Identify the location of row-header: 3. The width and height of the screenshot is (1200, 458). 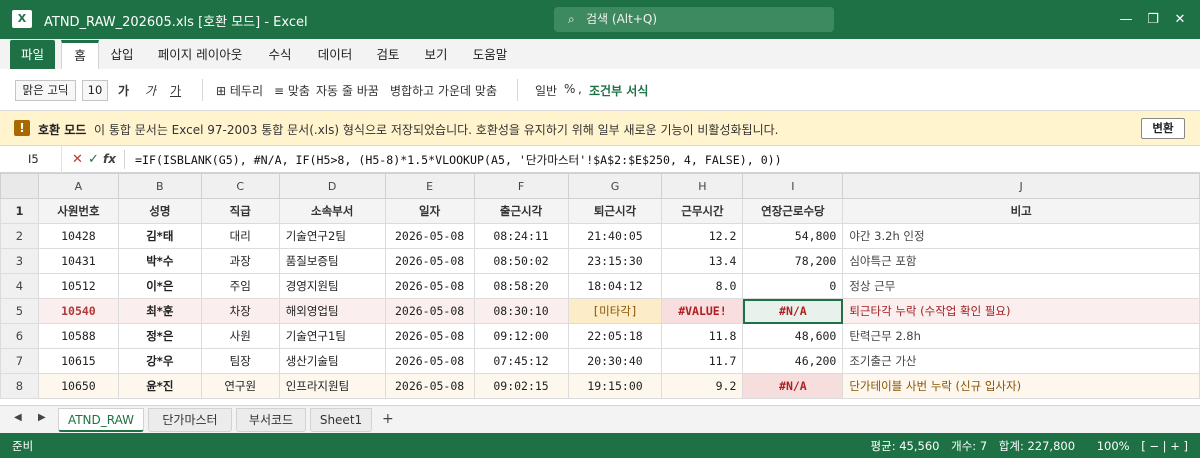
(19, 261).